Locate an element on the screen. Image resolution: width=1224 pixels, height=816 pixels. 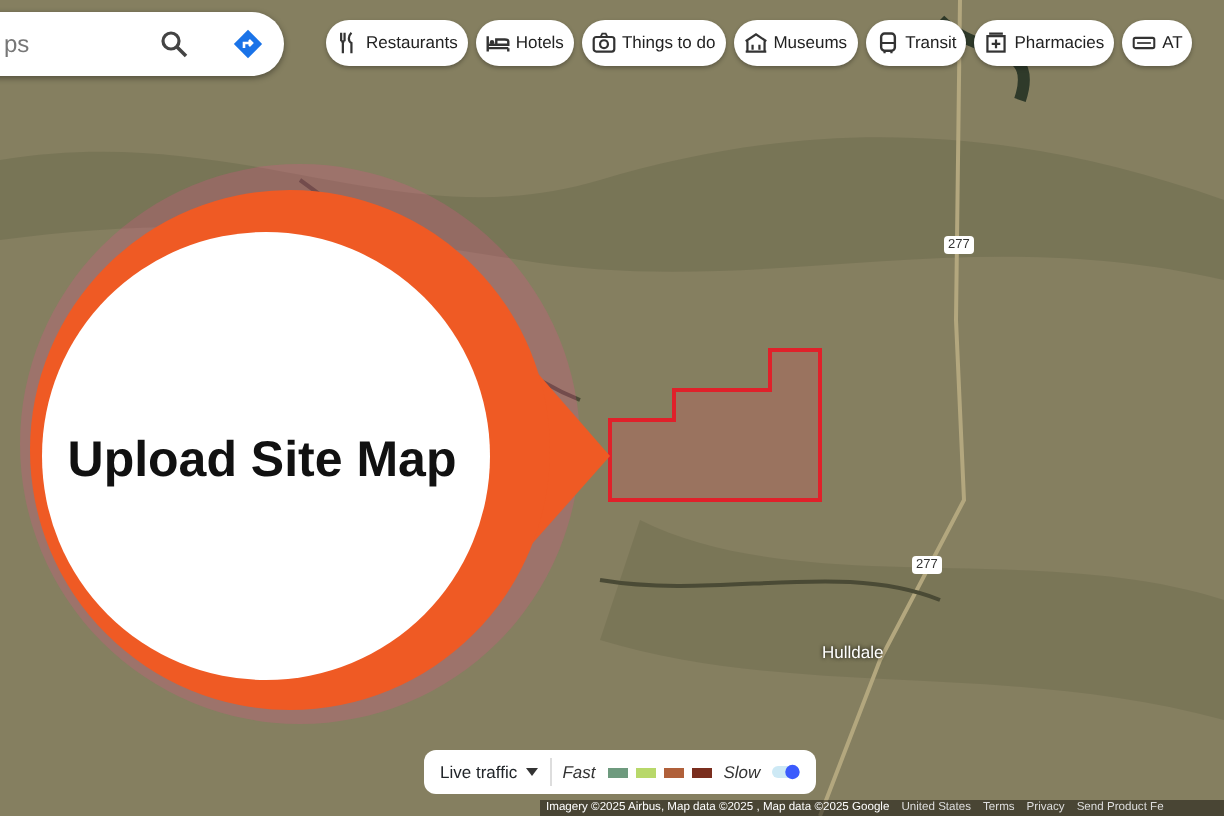
search-icon is located at coordinates (174, 44).